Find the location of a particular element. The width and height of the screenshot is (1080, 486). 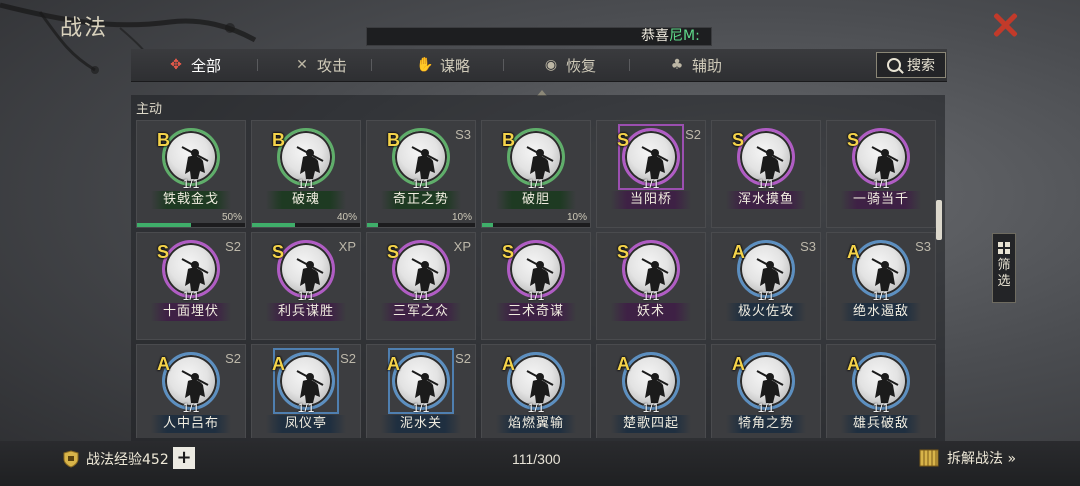

skill-name: 雄兵破敌 is located at coordinates (881, 424).